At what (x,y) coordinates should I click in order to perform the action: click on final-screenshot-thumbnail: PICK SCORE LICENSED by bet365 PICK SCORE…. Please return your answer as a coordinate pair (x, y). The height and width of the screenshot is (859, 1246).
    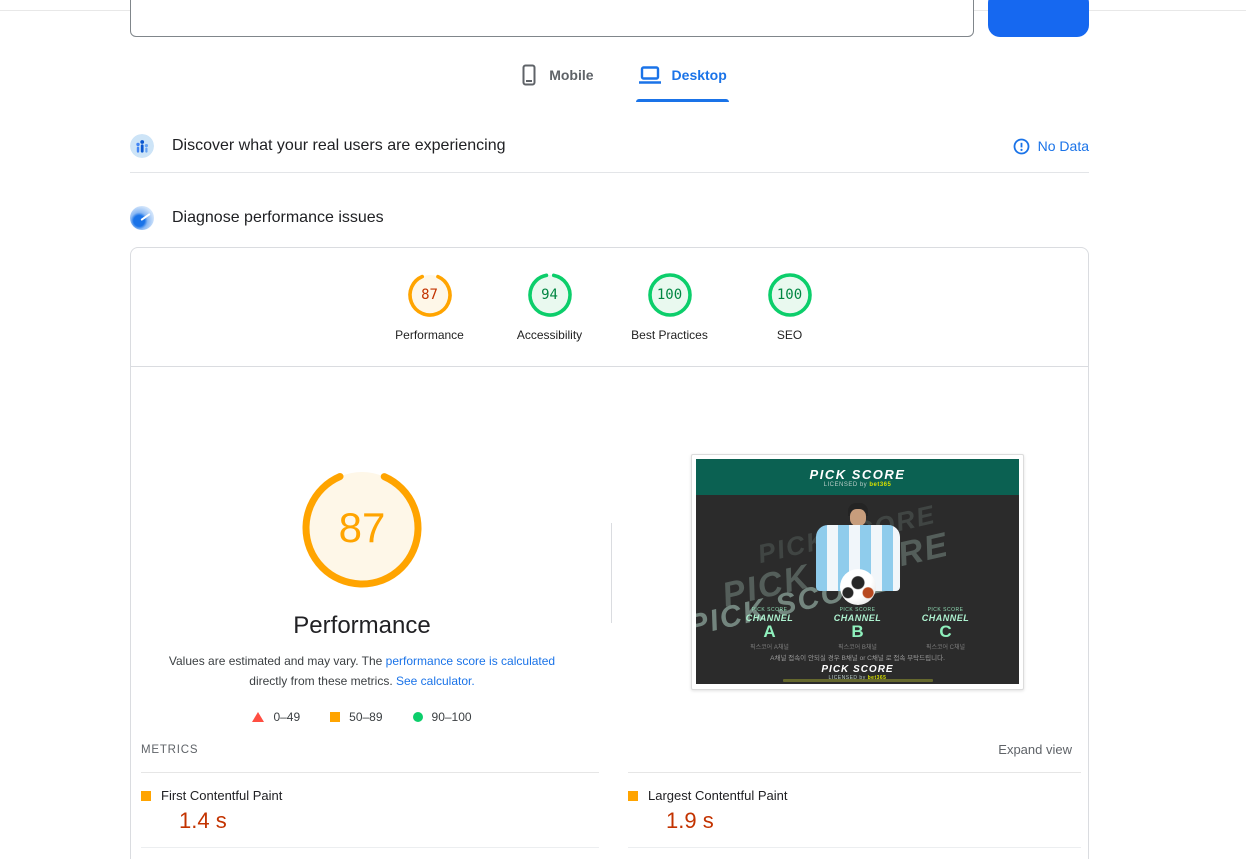
    Looking at the image, I should click on (857, 572).